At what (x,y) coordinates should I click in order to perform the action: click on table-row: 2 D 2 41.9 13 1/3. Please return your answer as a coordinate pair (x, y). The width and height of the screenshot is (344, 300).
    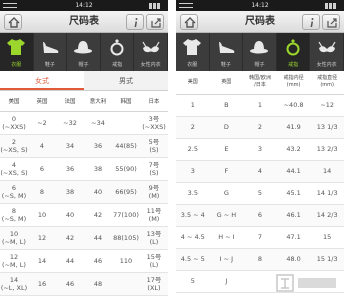
    Looking at the image, I should click on (260, 127).